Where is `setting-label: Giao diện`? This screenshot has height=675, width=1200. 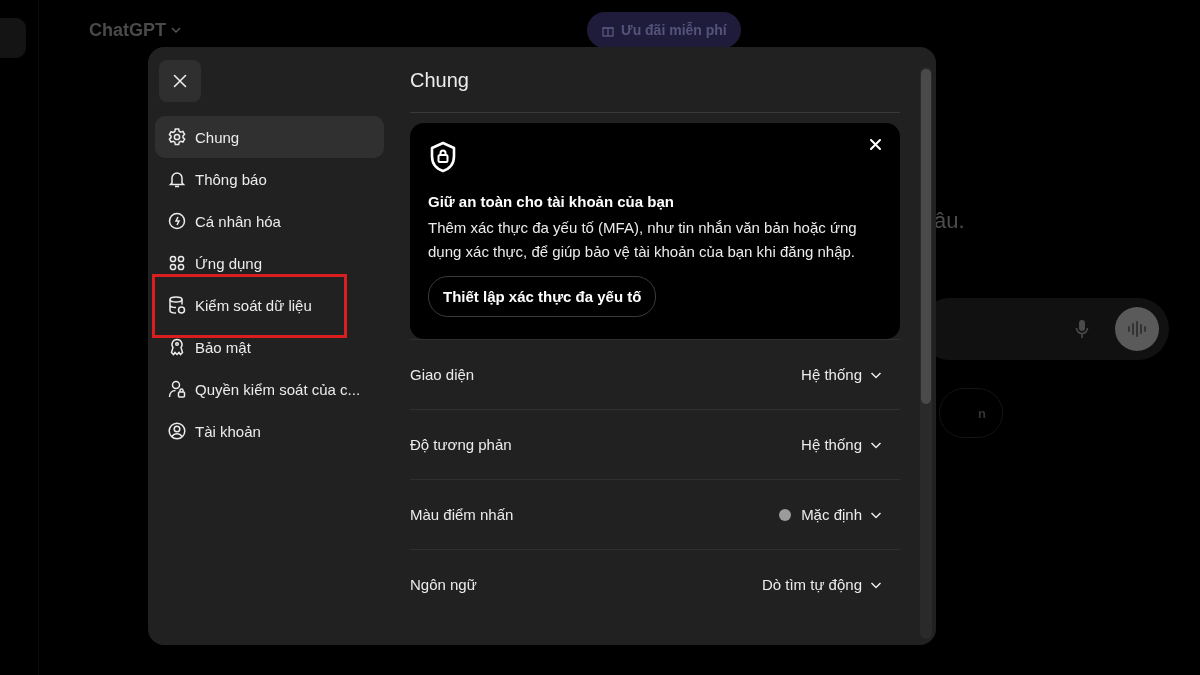
setting-label: Giao diện is located at coordinates (442, 374).